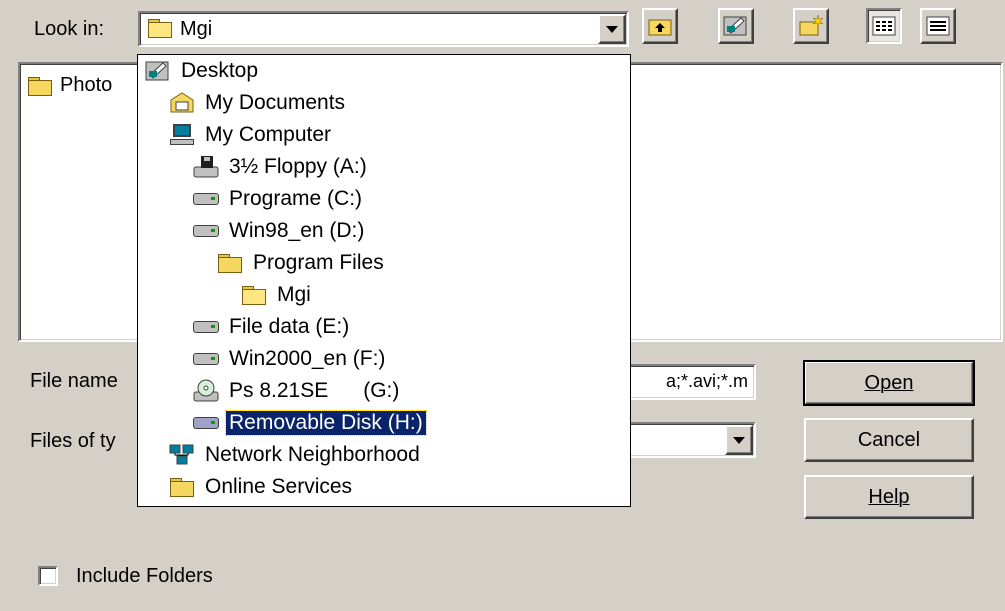 The height and width of the screenshot is (611, 1005). Describe the element at coordinates (220, 70) in the screenshot. I see `dropdown-item-label: Desktop` at that location.